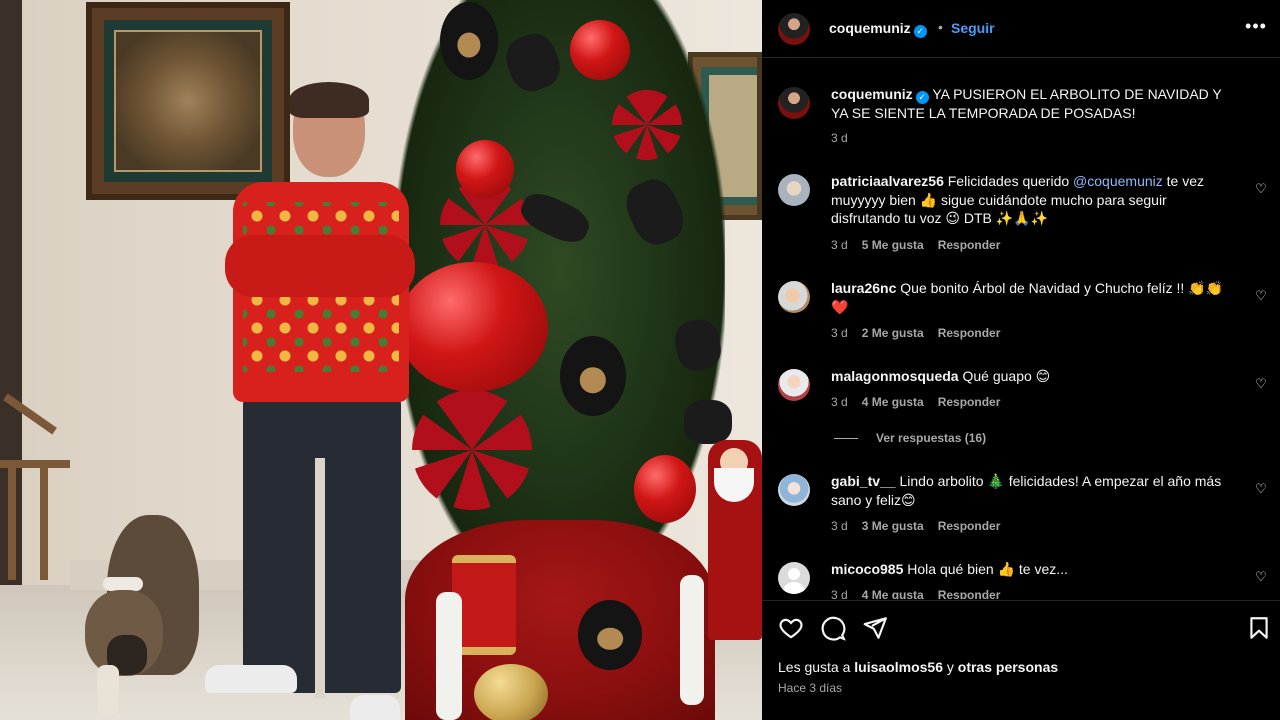 This screenshot has height=720, width=1280. I want to click on comment-likes: 2 Me gusta, so click(893, 333).